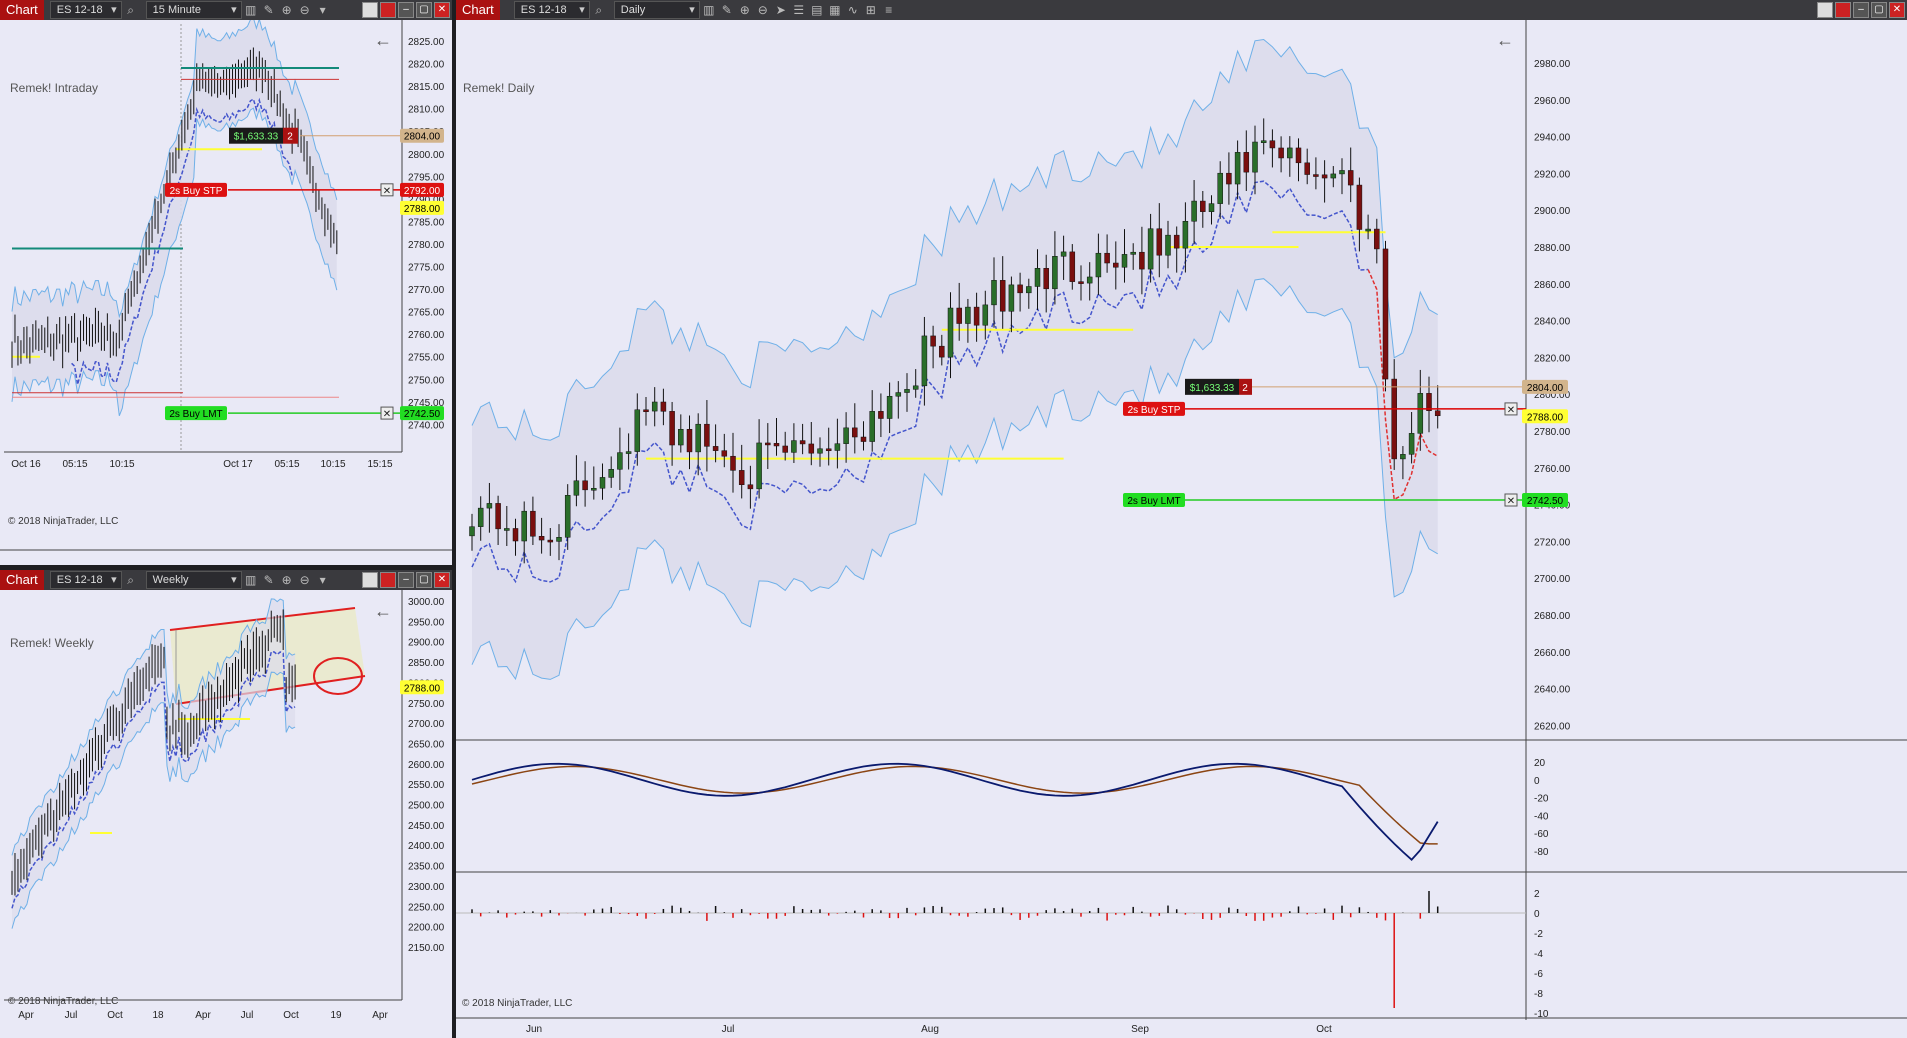  Describe the element at coordinates (193, 580) in the screenshot. I see `timeframe-selector: Weekly` at that location.